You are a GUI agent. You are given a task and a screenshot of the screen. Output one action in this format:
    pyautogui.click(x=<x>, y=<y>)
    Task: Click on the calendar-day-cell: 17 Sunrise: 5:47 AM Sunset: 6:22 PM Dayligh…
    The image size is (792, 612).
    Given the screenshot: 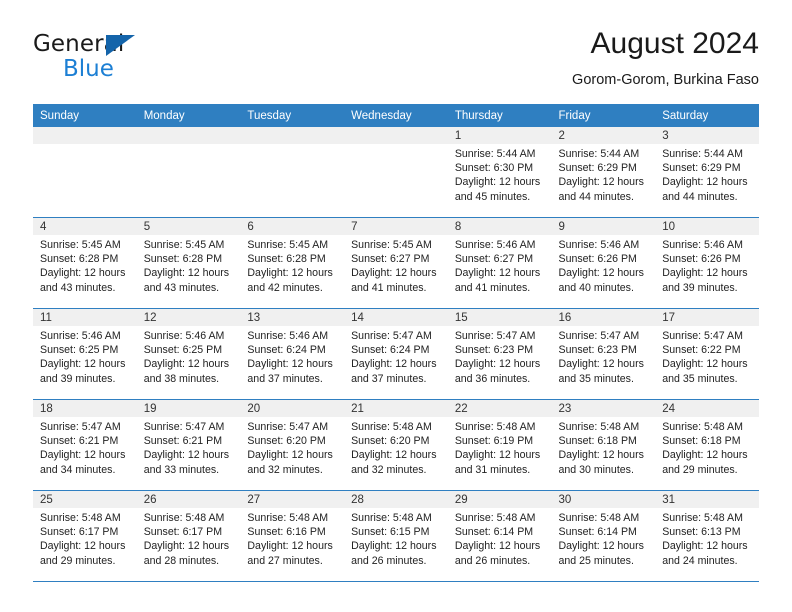 What is the action you would take?
    pyautogui.click(x=707, y=354)
    